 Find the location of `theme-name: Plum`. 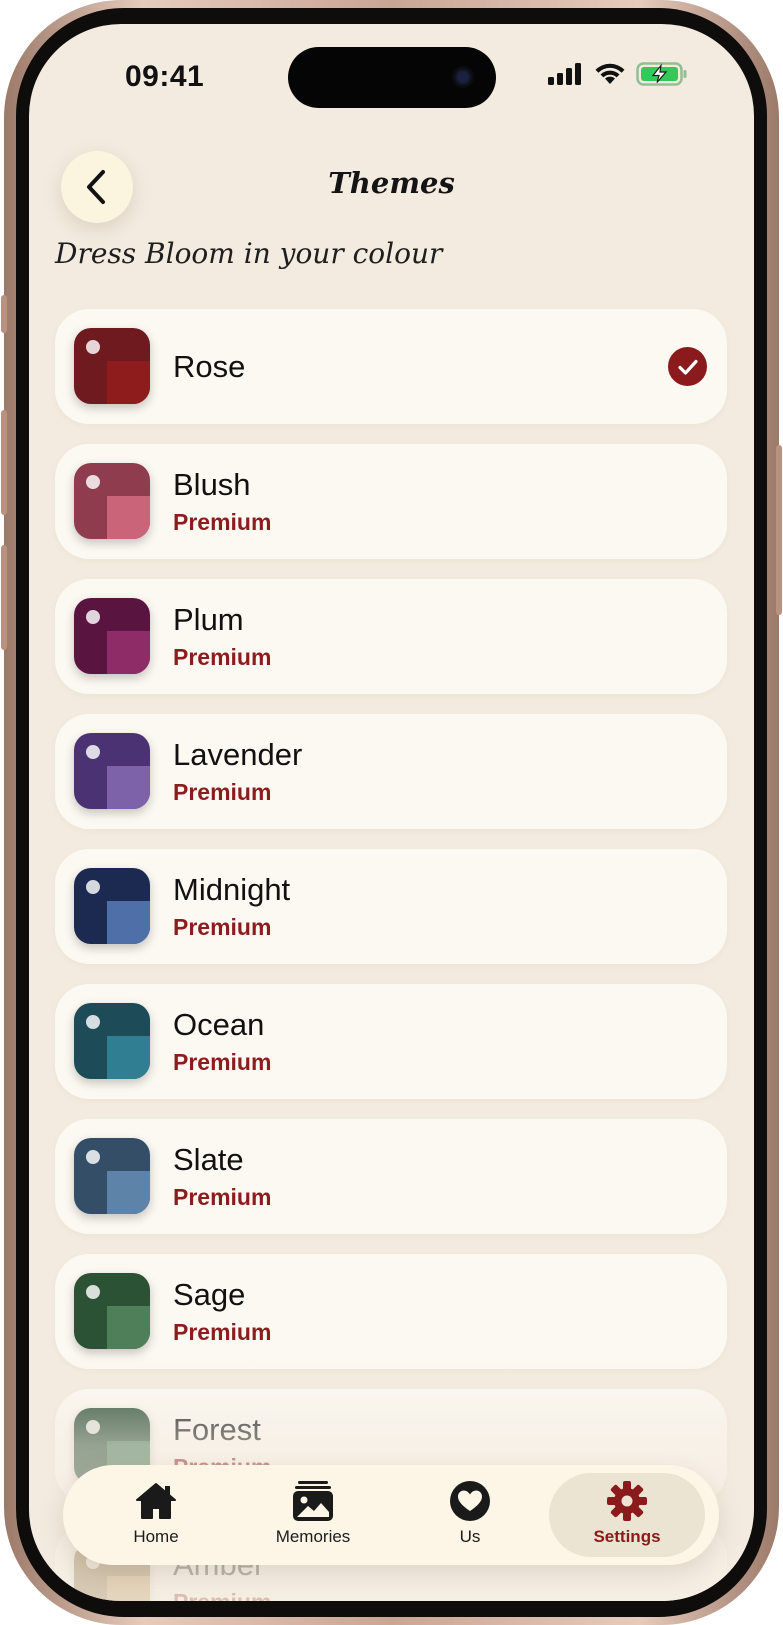

theme-name: Plum is located at coordinates (208, 619).